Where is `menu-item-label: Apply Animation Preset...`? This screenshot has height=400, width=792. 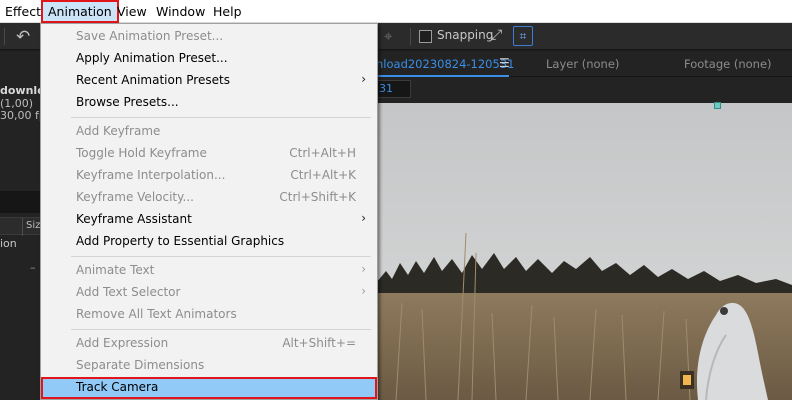 menu-item-label: Apply Animation Preset... is located at coordinates (152, 58).